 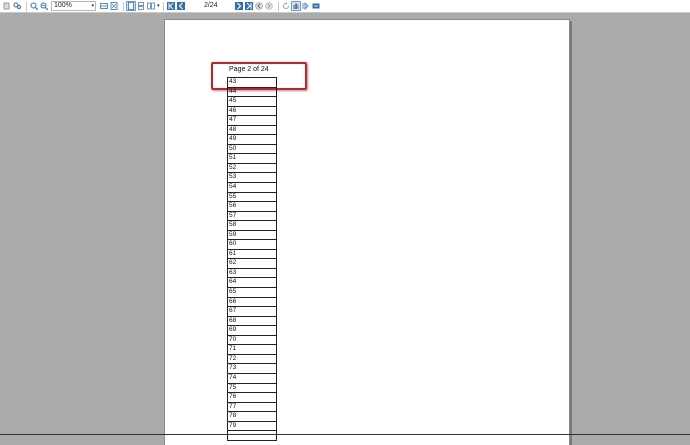 What do you see at coordinates (151, 6) in the screenshot?
I see `facing-icon` at bounding box center [151, 6].